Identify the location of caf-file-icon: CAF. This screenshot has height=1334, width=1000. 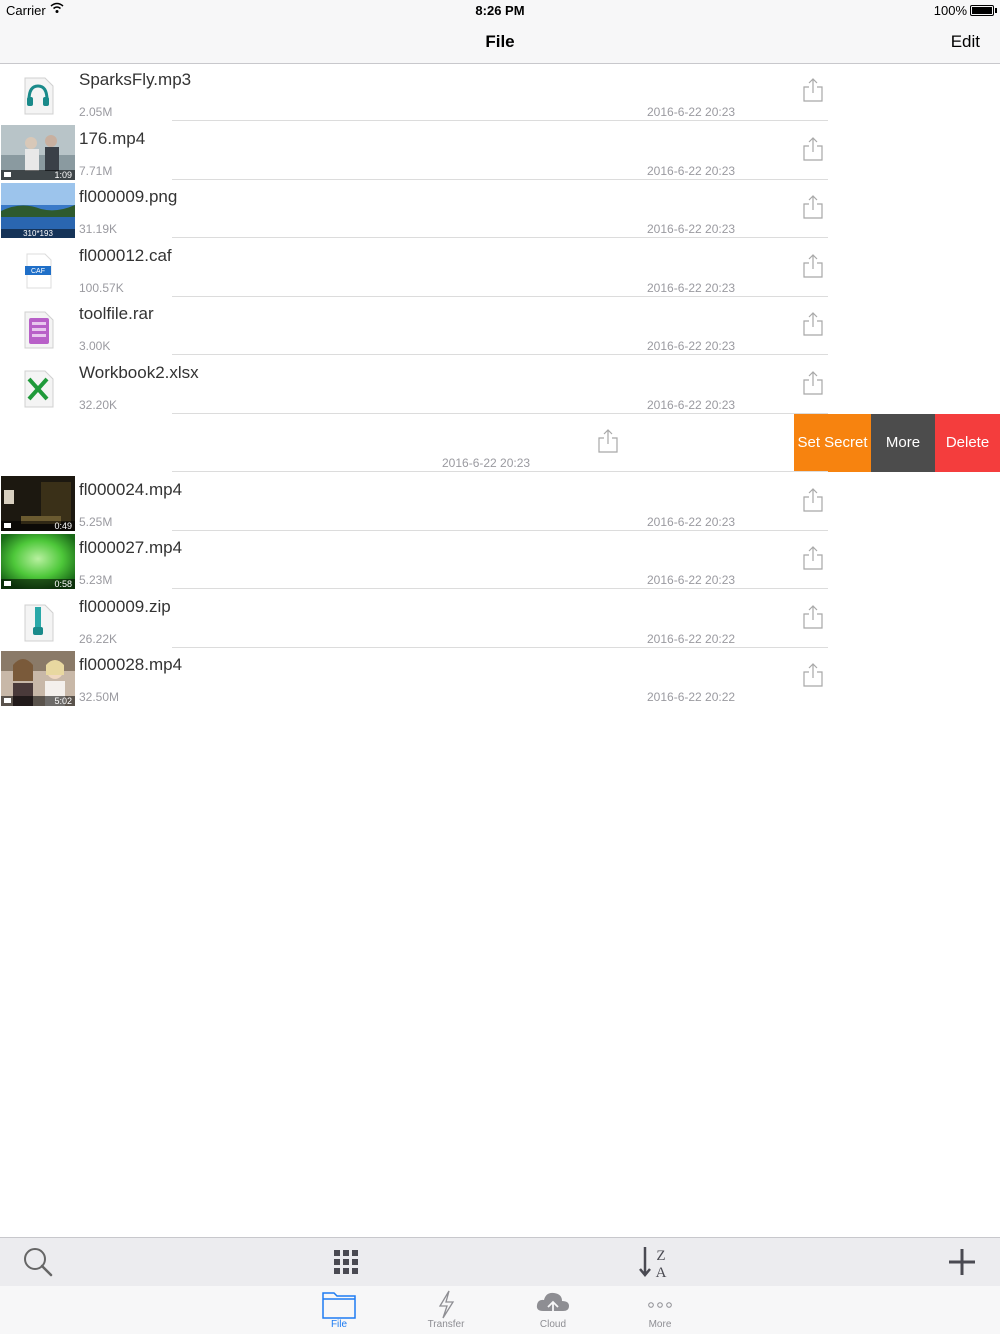
(38, 269).